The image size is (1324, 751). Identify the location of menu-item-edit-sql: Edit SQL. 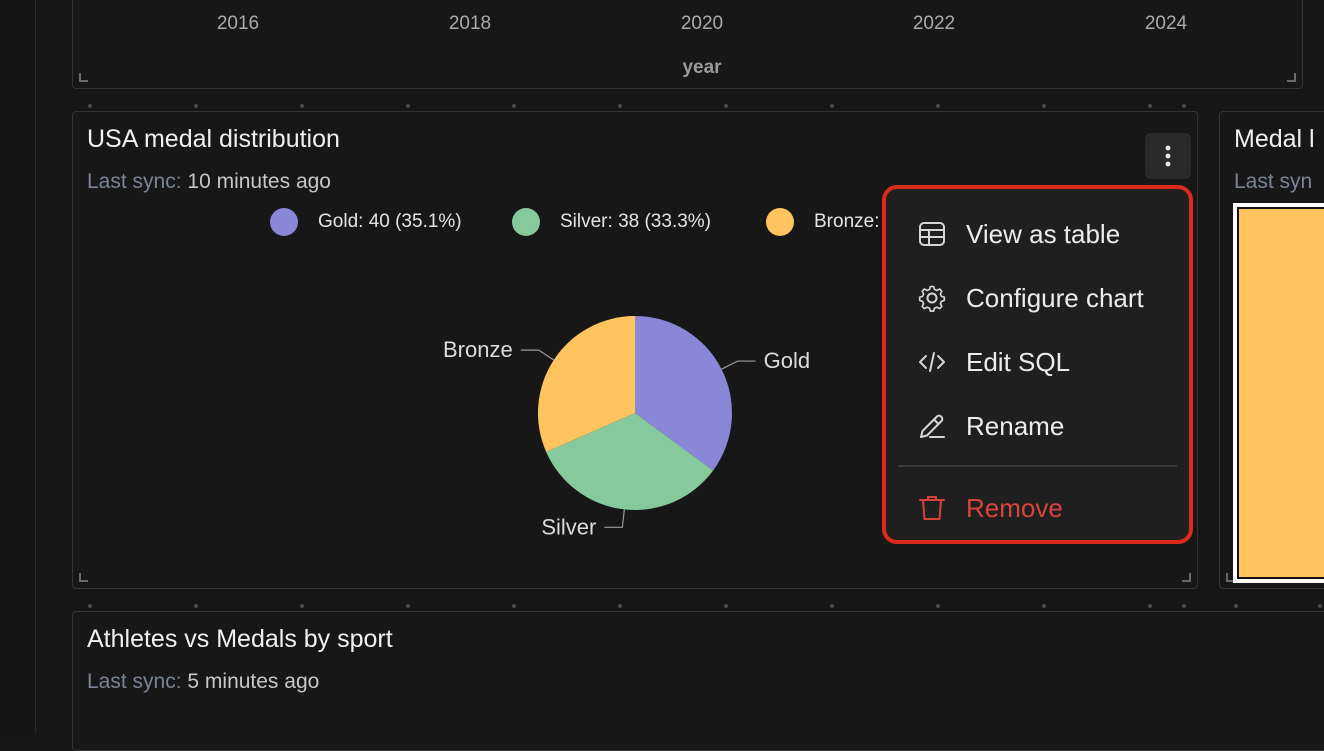
(1037, 362).